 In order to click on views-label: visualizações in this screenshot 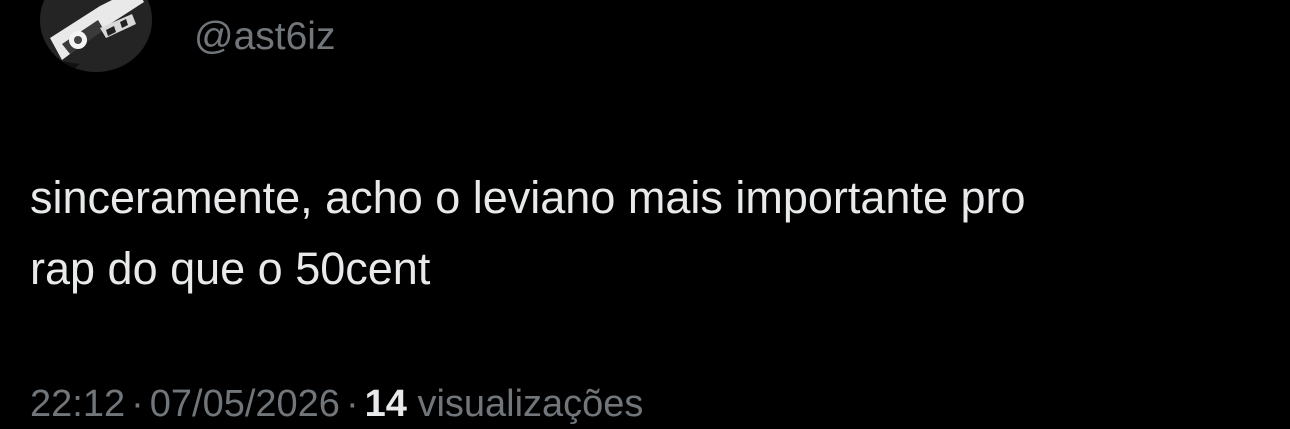, I will do `click(530, 404)`.